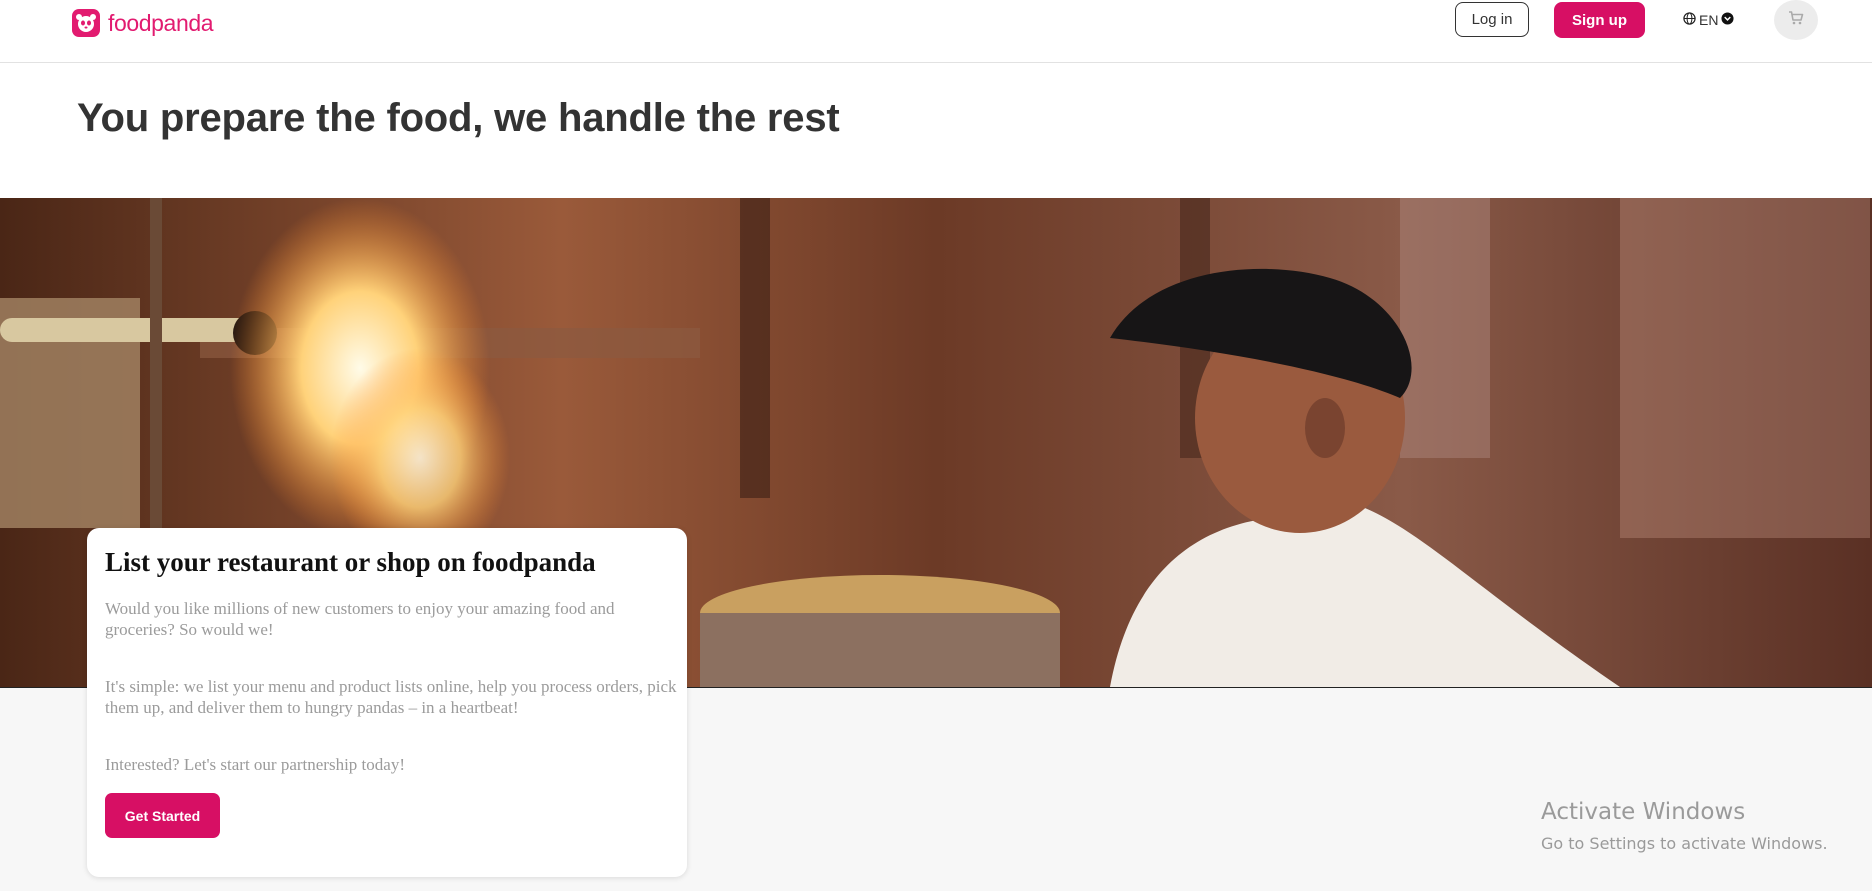  I want to click on cart-button, so click(1796, 20).